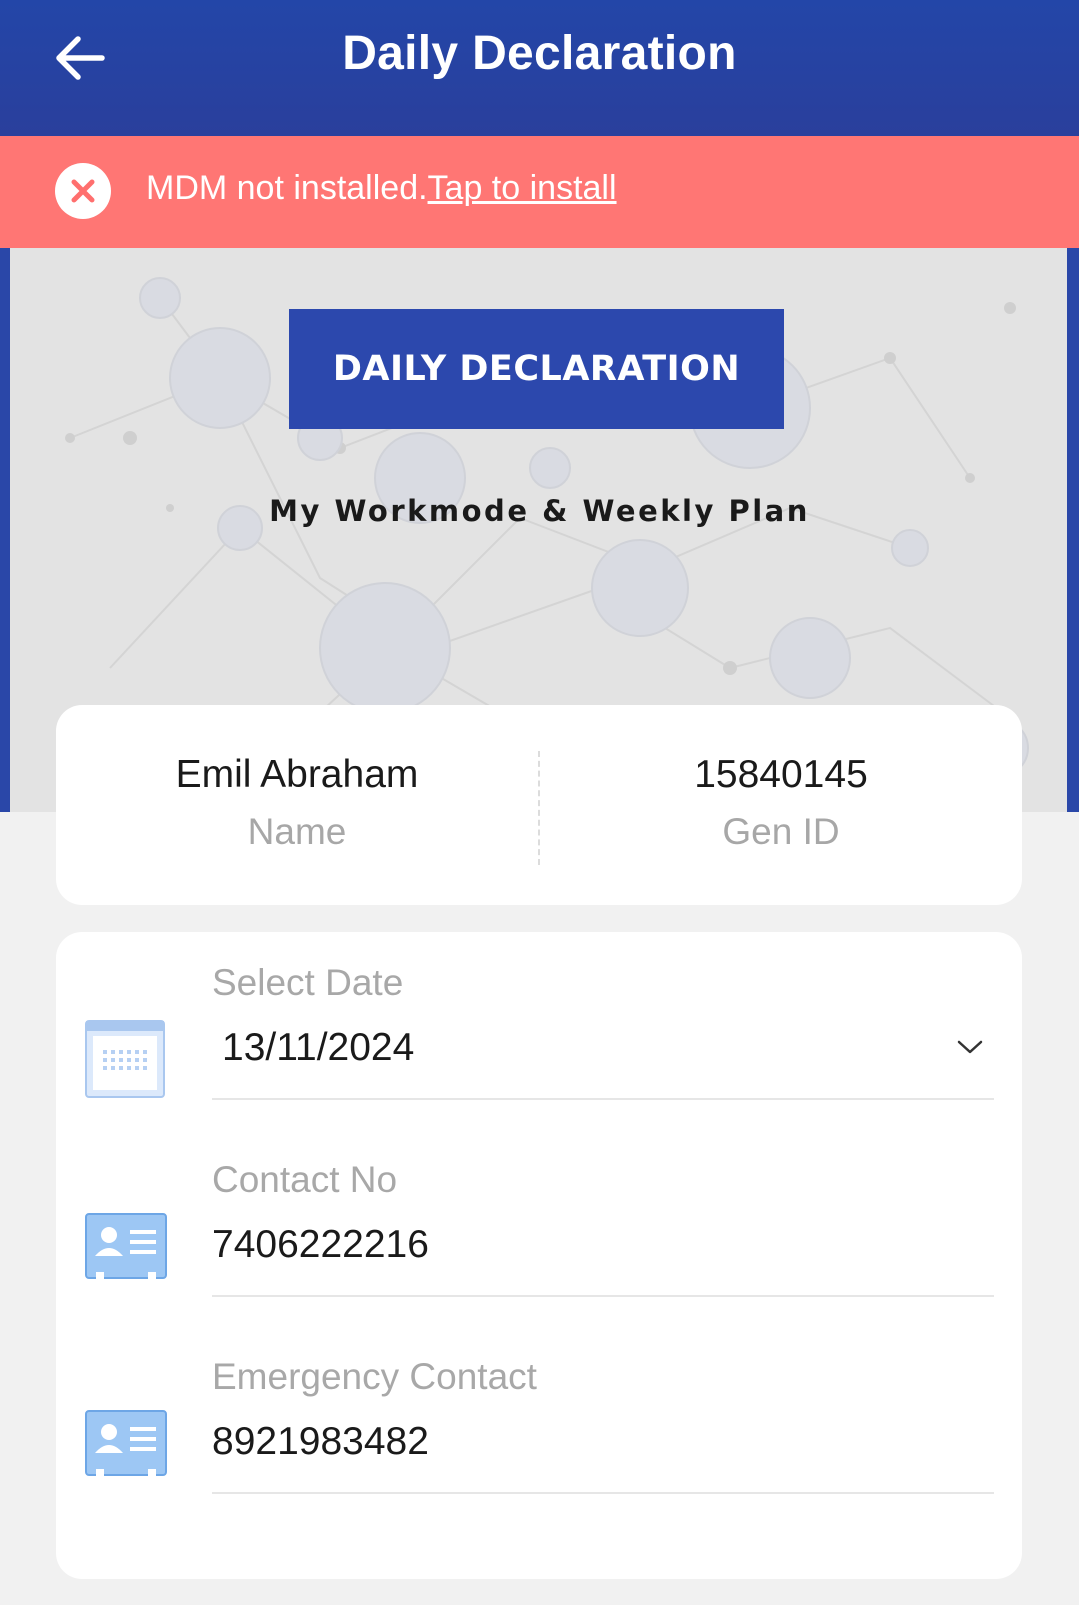 Image resolution: width=1079 pixels, height=1605 pixels. Describe the element at coordinates (539, 1214) in the screenshot. I see `contact-no-field: Contact No 7406222216` at that location.